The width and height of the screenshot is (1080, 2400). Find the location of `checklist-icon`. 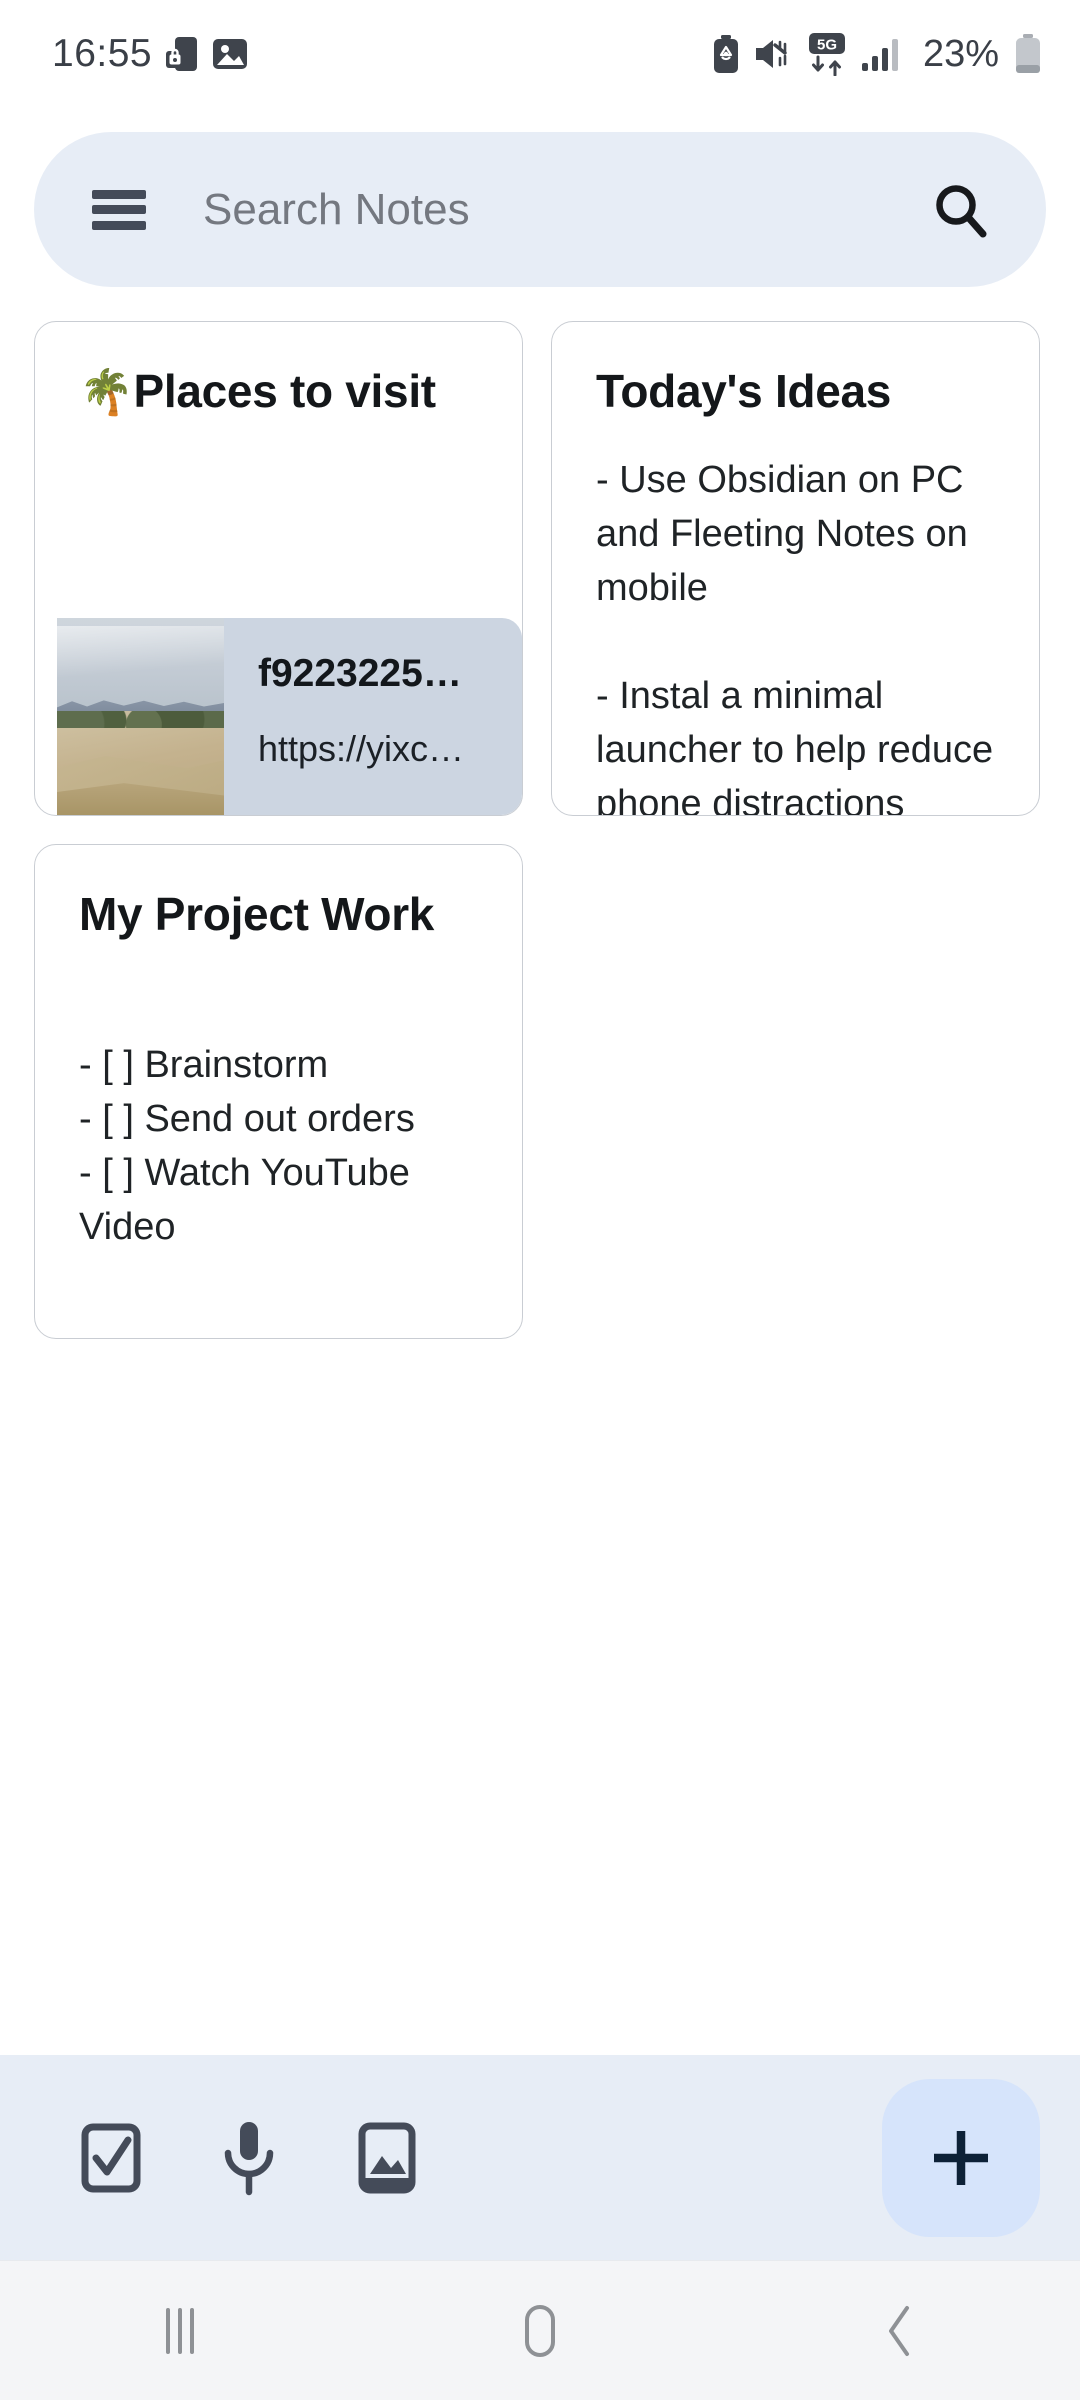

checklist-icon is located at coordinates (111, 2158).